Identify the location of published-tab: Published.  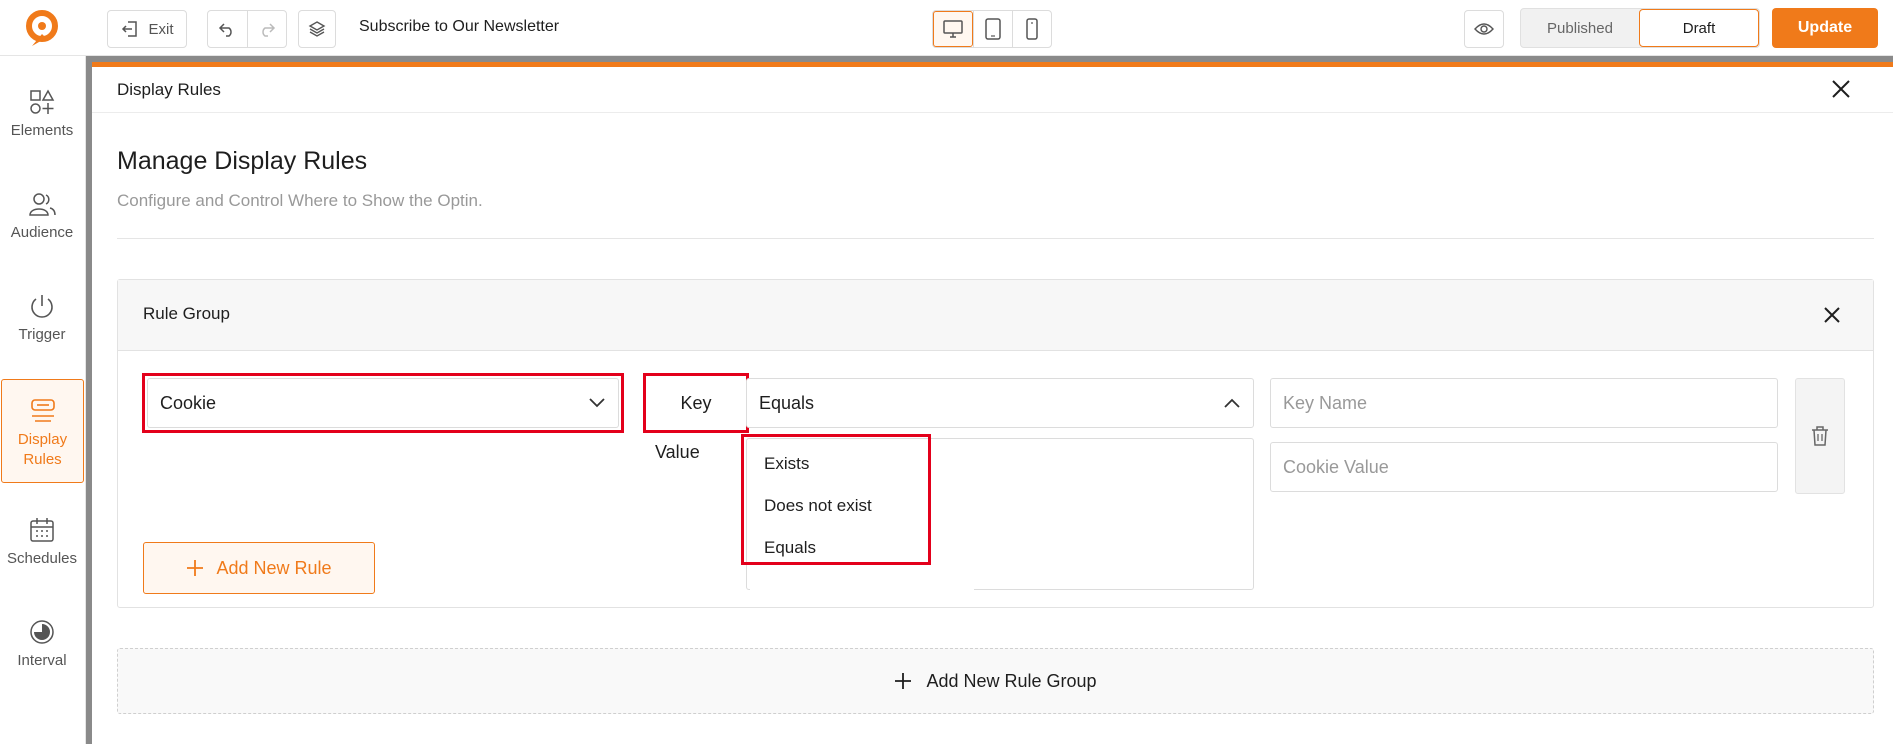
(1580, 28).